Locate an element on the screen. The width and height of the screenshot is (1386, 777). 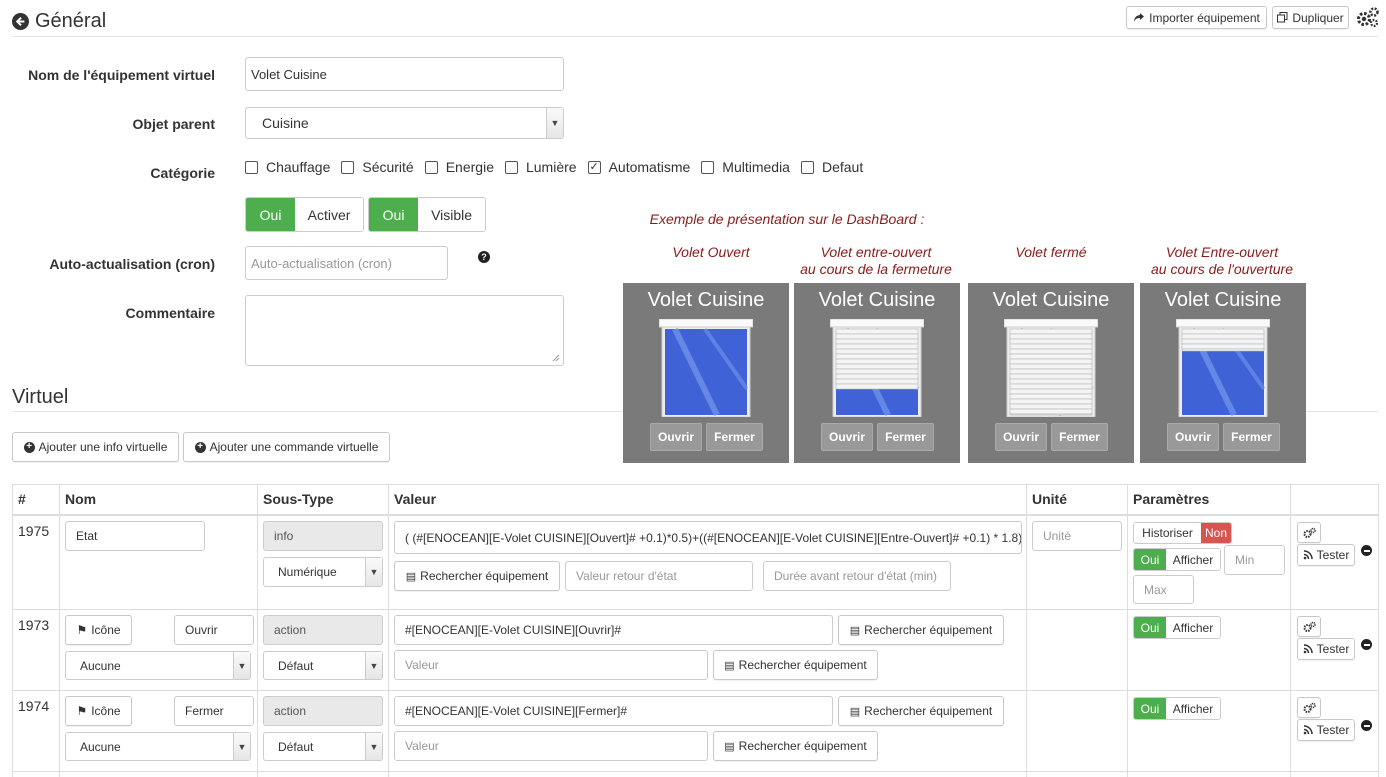
category-securite: Sécurité is located at coordinates (377, 167).